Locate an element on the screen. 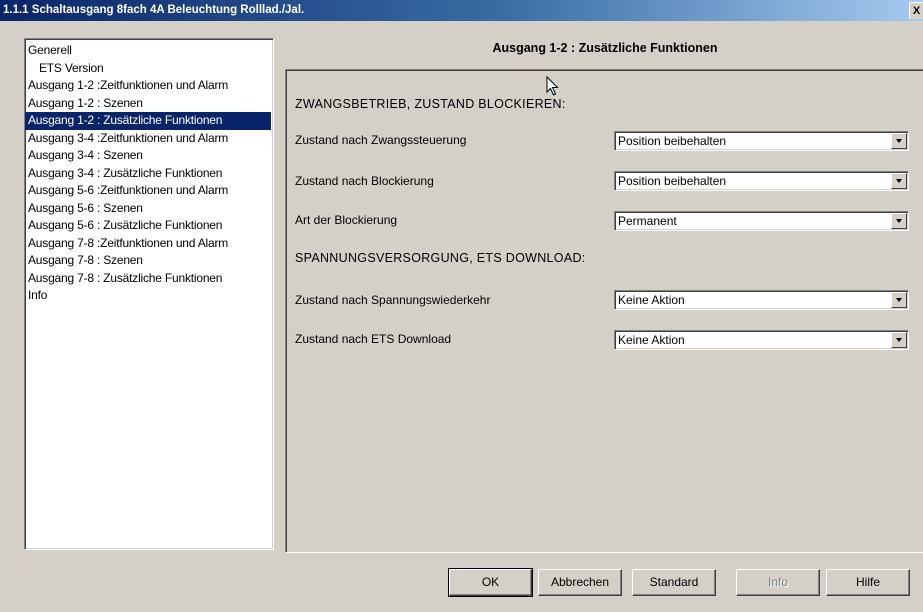 The height and width of the screenshot is (612, 923). tree-item: Ausgang 5-6 :Zeitfunktionen und Alarm is located at coordinates (149, 191).